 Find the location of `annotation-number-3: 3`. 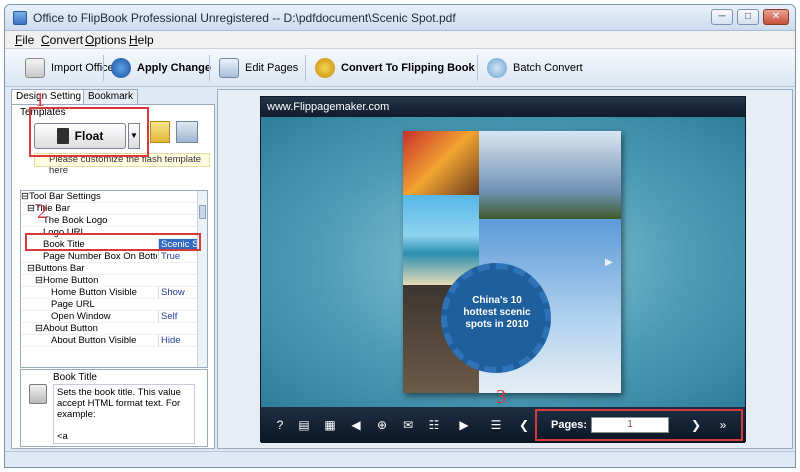

annotation-number-3: 3 is located at coordinates (501, 397).